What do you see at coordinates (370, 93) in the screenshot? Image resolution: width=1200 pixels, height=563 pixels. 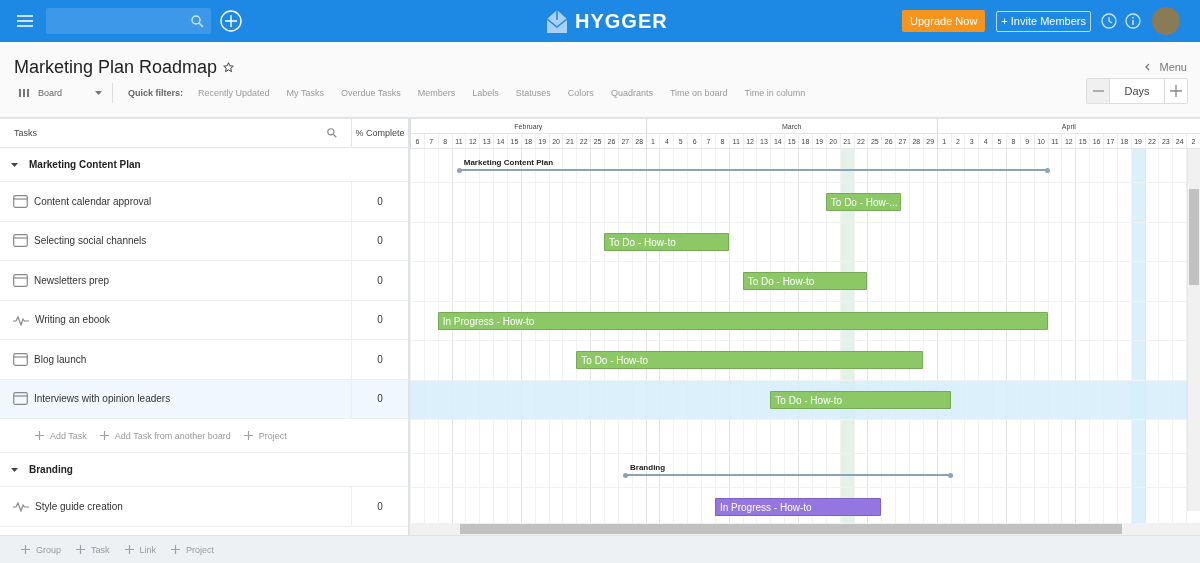 I see `quick-filter-link: Overdue Tasks` at bounding box center [370, 93].